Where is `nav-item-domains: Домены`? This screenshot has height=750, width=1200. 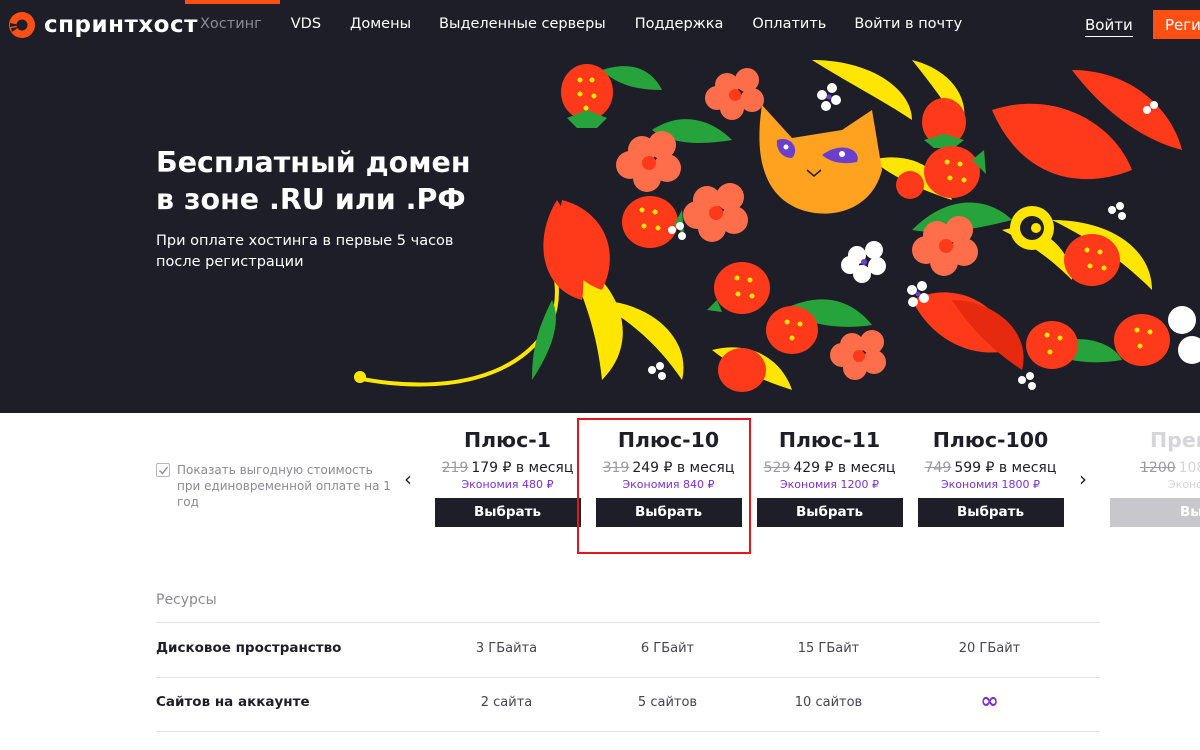 nav-item-domains: Домены is located at coordinates (380, 24).